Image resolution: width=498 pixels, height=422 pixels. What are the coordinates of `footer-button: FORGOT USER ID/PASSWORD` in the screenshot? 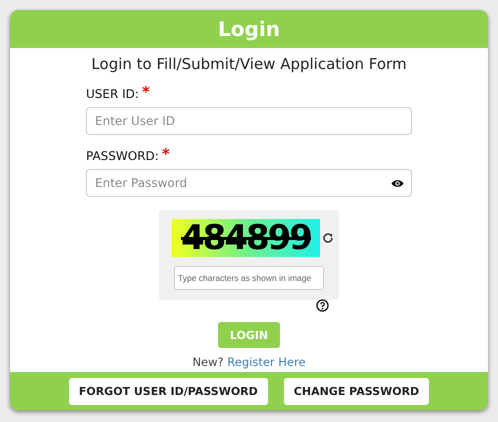 It's located at (168, 391).